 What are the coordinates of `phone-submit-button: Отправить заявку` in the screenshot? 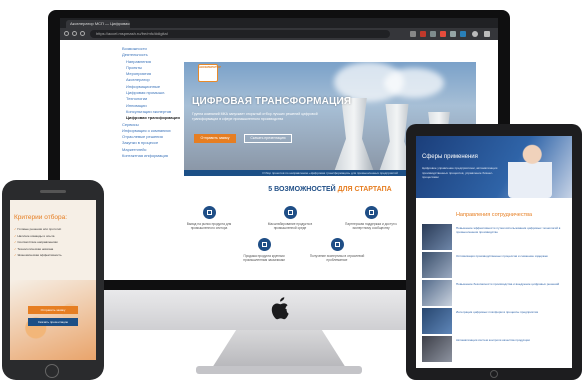 It's located at (53, 310).